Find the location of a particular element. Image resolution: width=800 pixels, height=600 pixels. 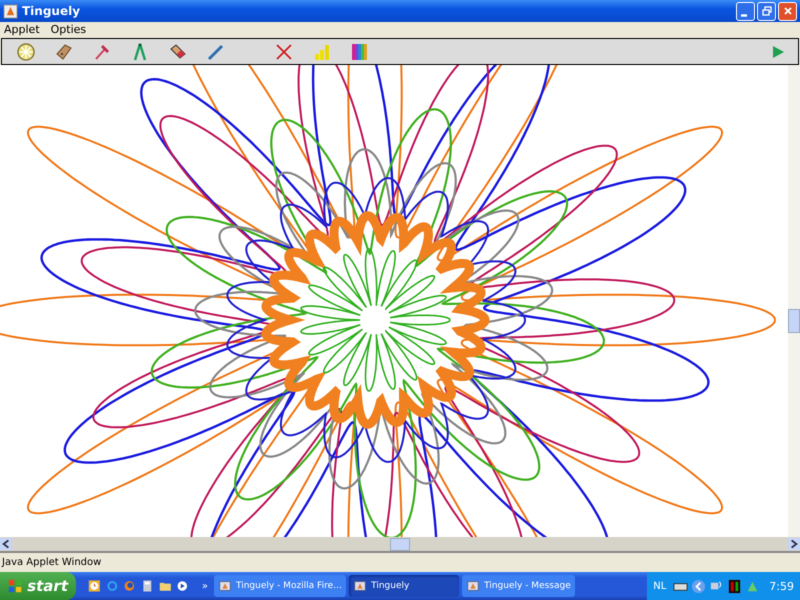

vertical-scrollbar is located at coordinates (794, 301).